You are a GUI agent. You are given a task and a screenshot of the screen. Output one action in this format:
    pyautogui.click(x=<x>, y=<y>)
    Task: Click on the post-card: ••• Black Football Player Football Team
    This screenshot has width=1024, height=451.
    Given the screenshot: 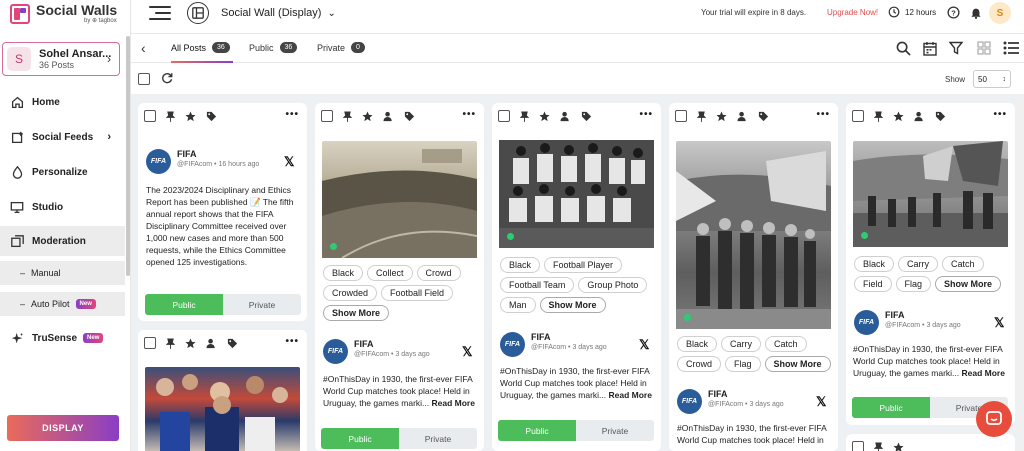 What is the action you would take?
    pyautogui.click(x=576, y=277)
    